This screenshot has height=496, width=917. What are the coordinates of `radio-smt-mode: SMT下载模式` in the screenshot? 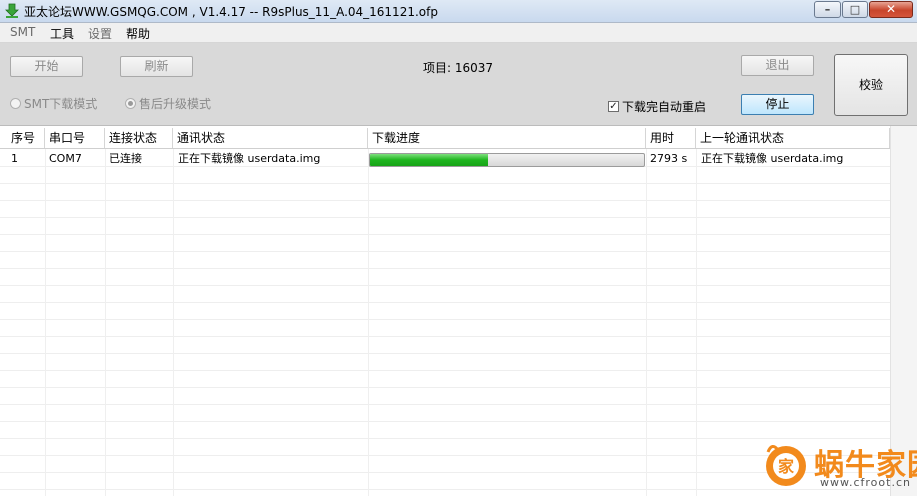 It's located at (53, 103).